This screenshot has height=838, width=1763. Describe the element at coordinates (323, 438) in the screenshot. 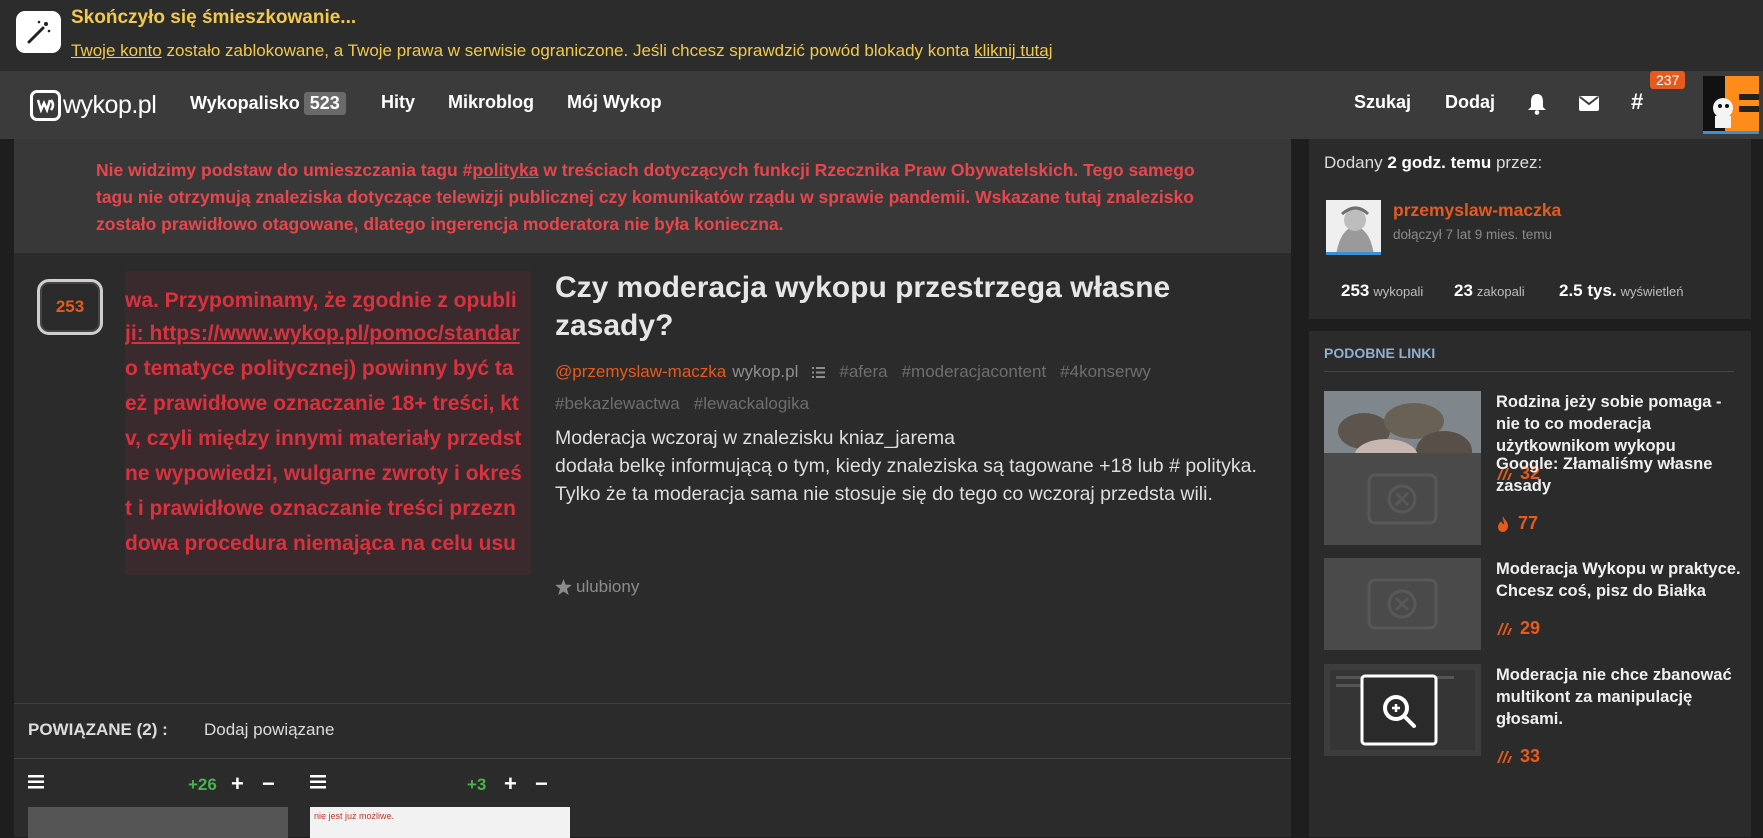

I see `thumbnail-line: v, czyli między innymi materiały przedst` at that location.